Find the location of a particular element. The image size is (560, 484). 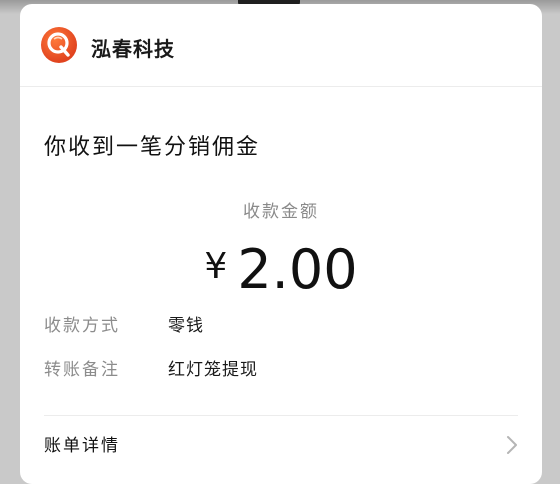

chevron-right-icon is located at coordinates (512, 447).